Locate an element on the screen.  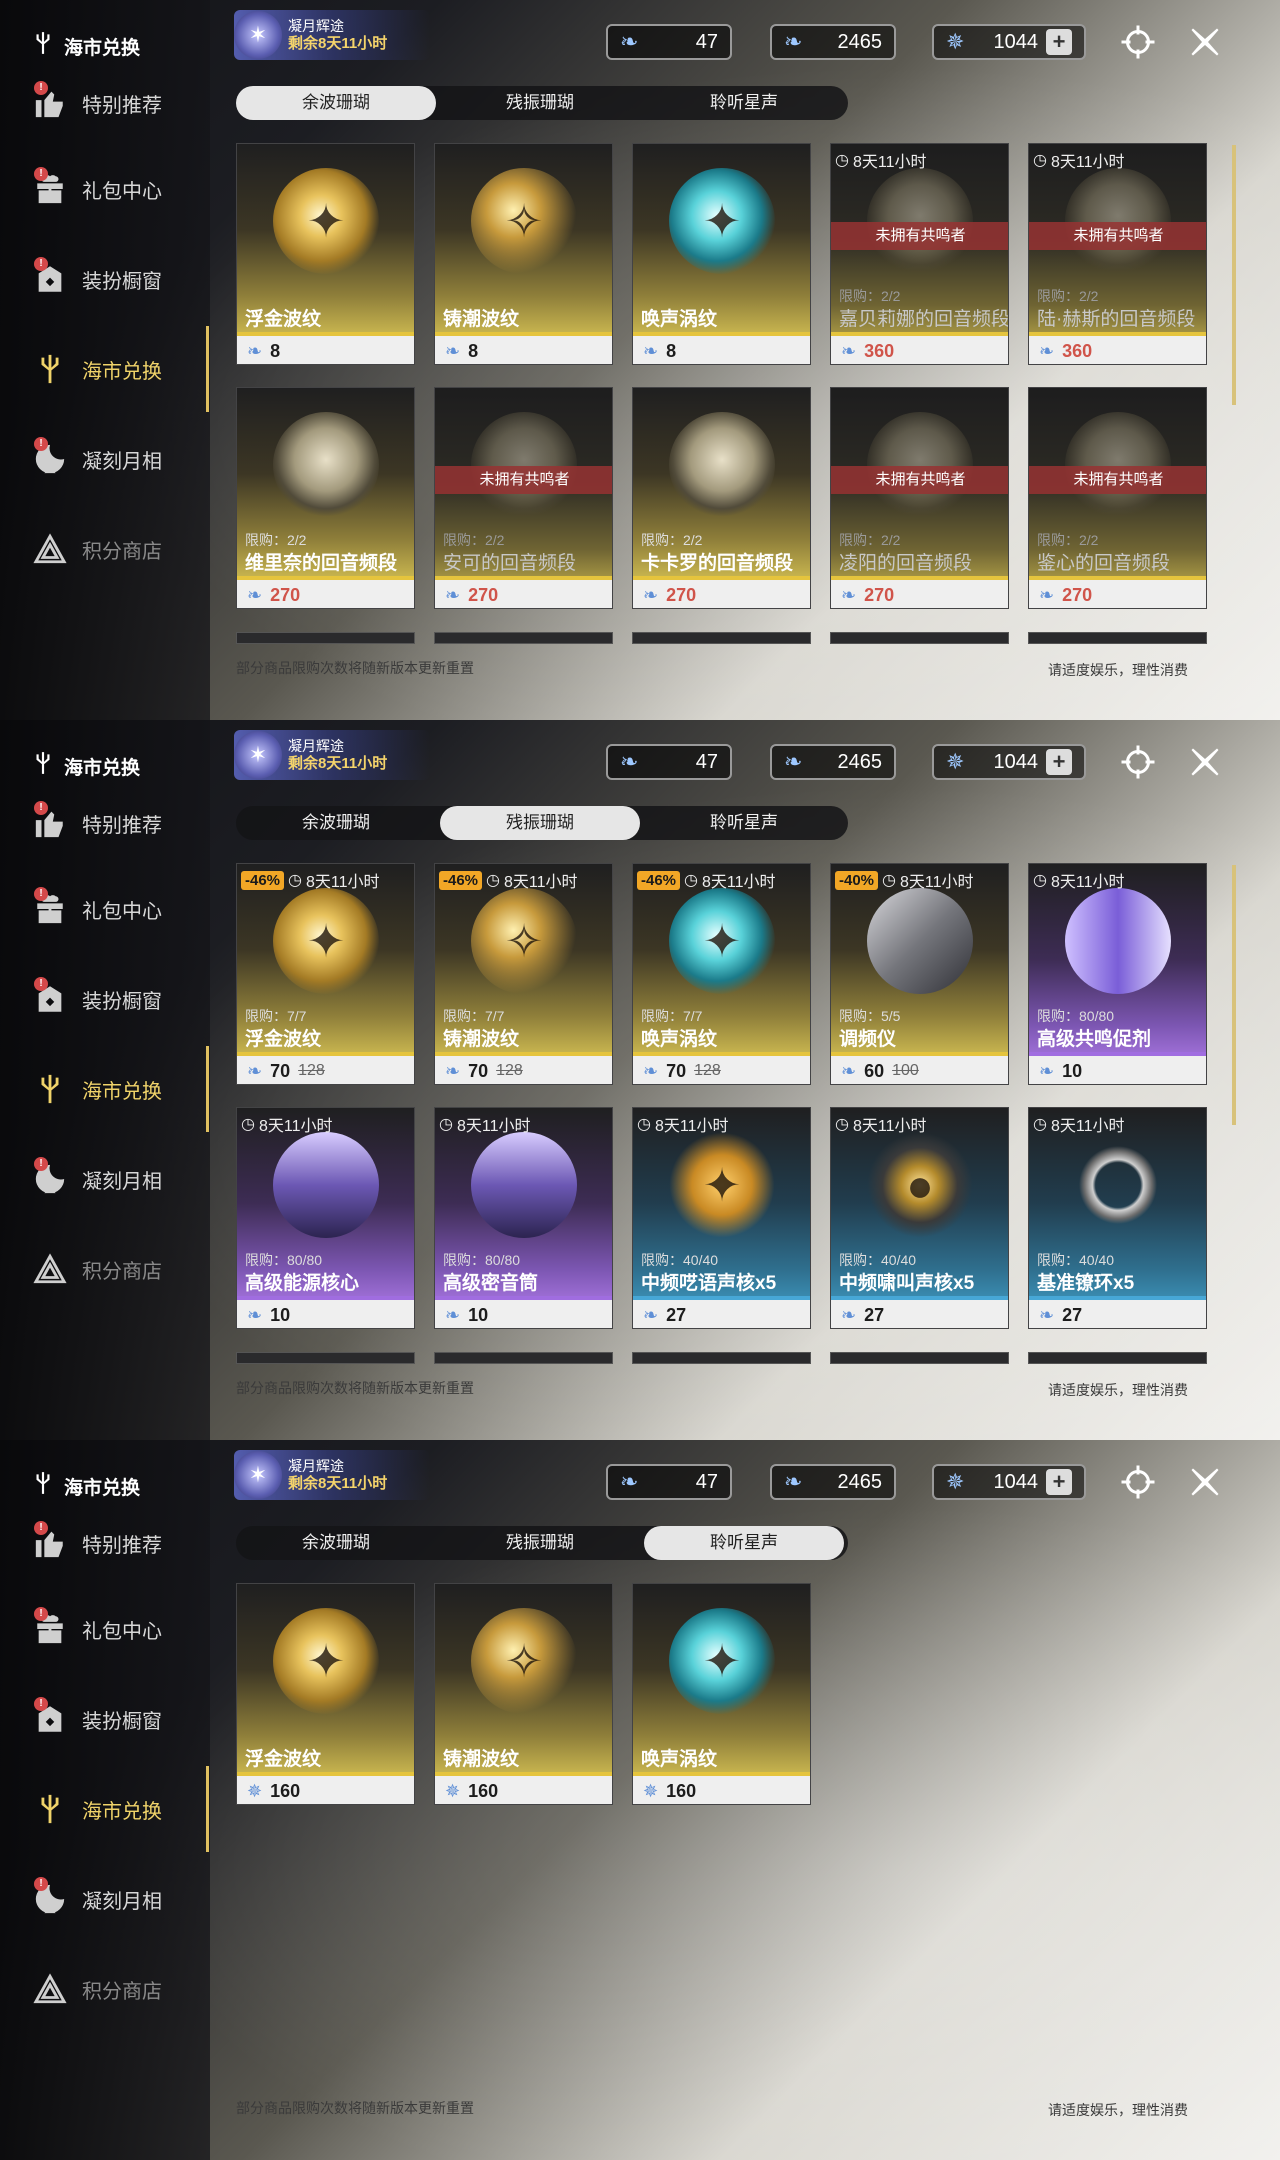
coral-icon: ❧ is located at coordinates (849, 1314).